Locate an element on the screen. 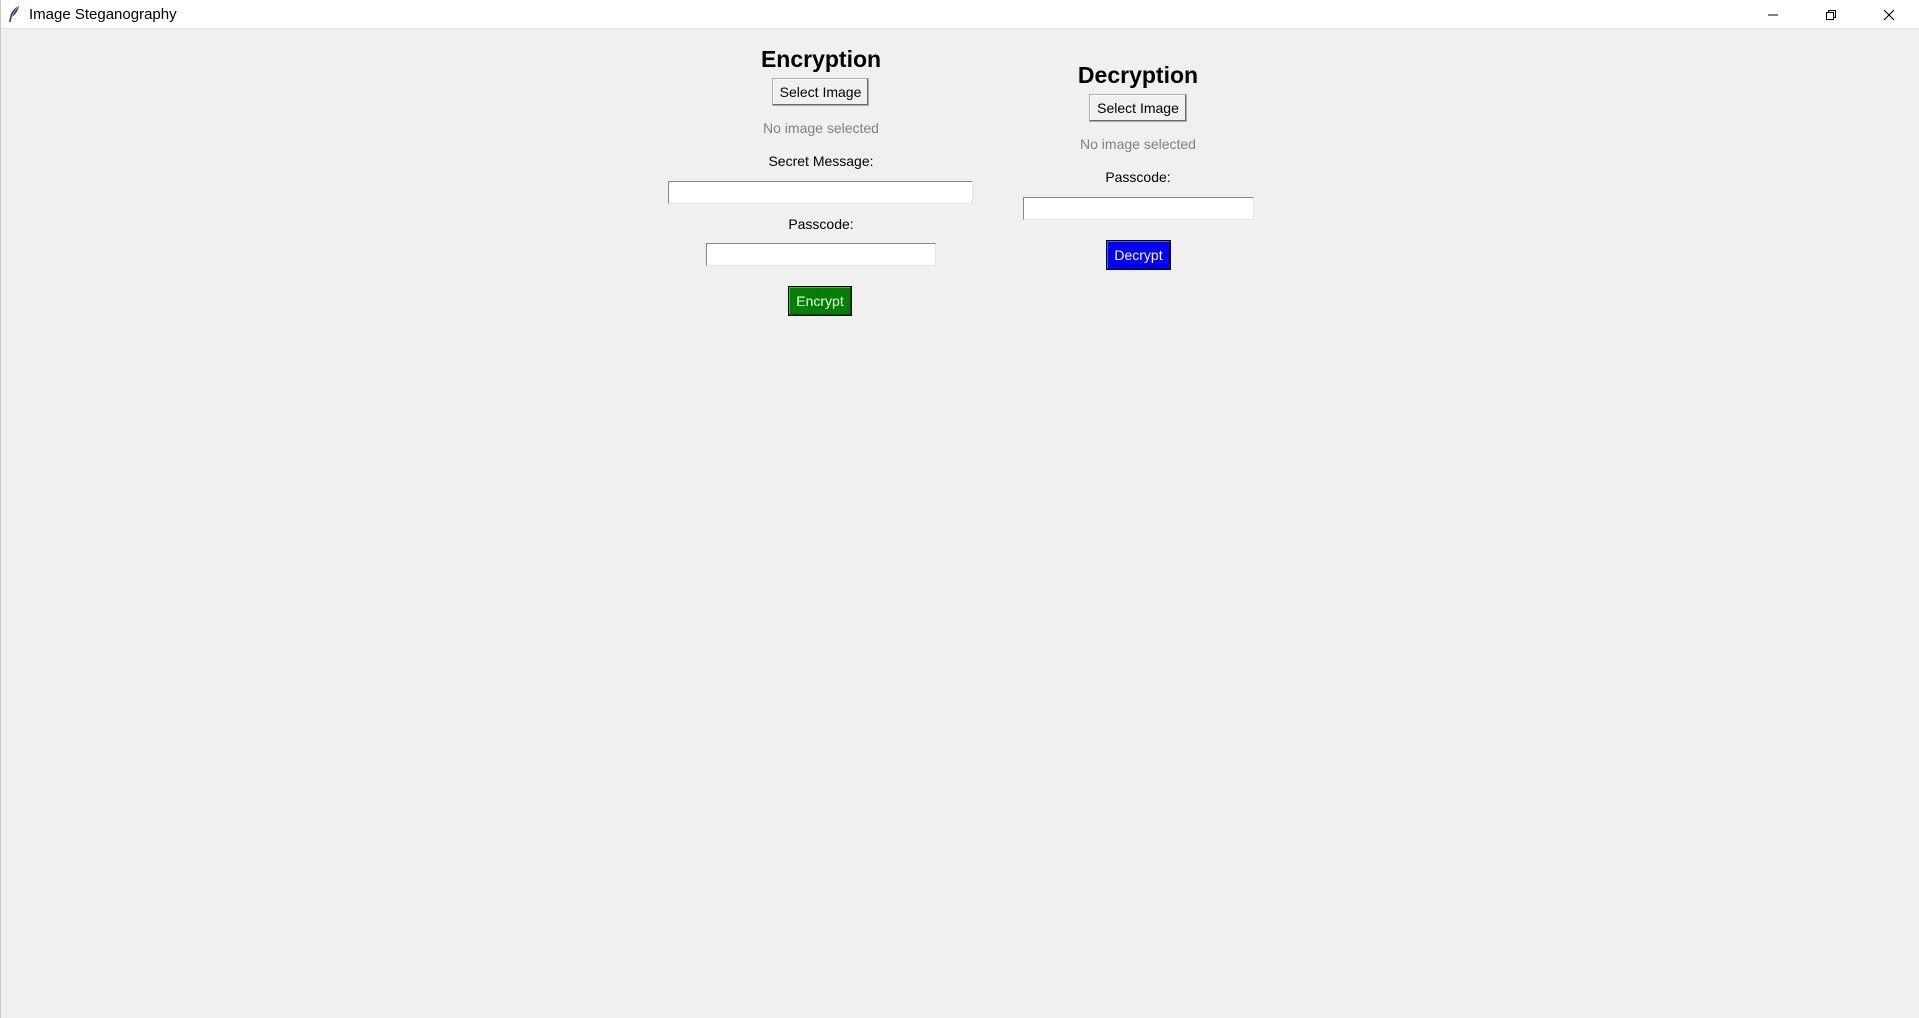  close-button is located at coordinates (1889, 14).